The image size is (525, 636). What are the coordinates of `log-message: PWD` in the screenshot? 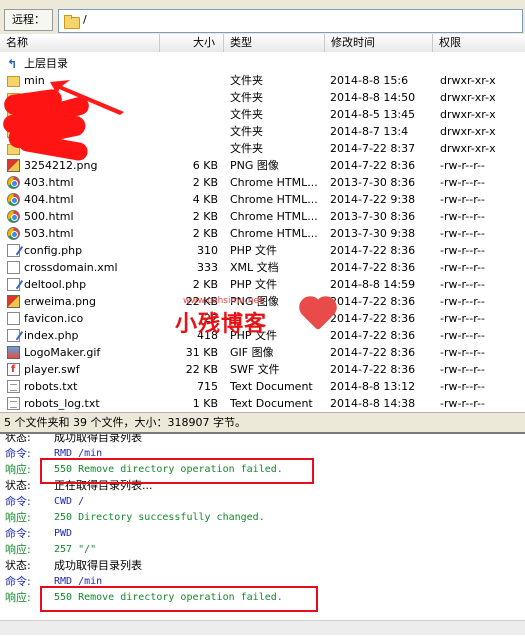 It's located at (63, 533).